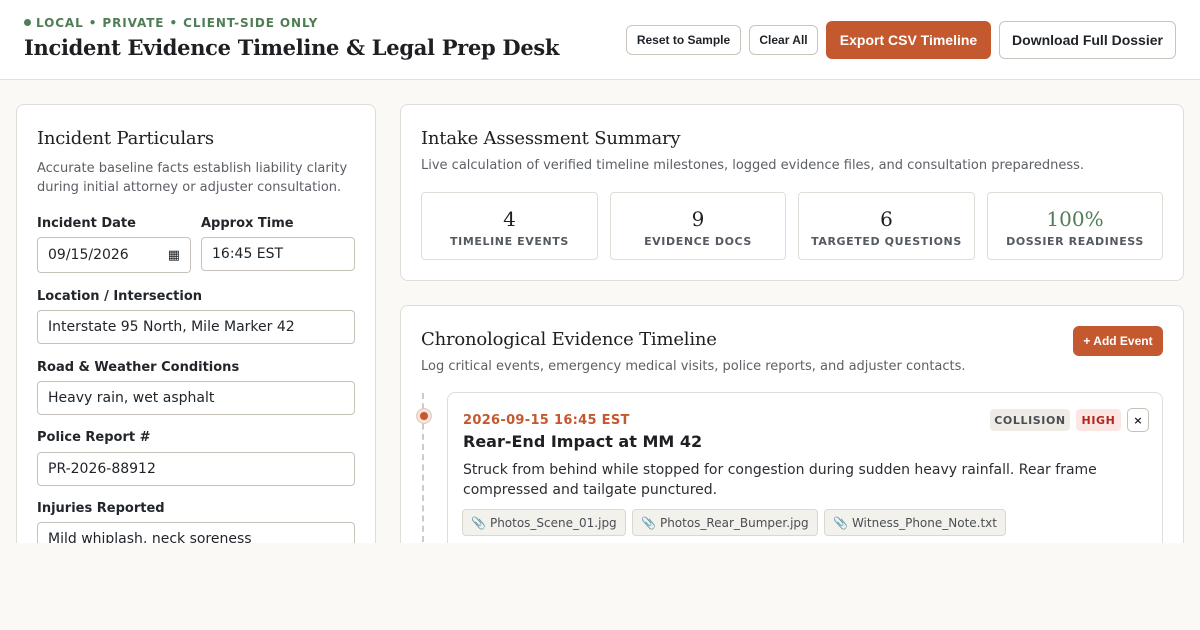 This screenshot has height=630, width=1200. Describe the element at coordinates (138, 367) in the screenshot. I see `conditions-label: Road & Weather Conditions` at that location.